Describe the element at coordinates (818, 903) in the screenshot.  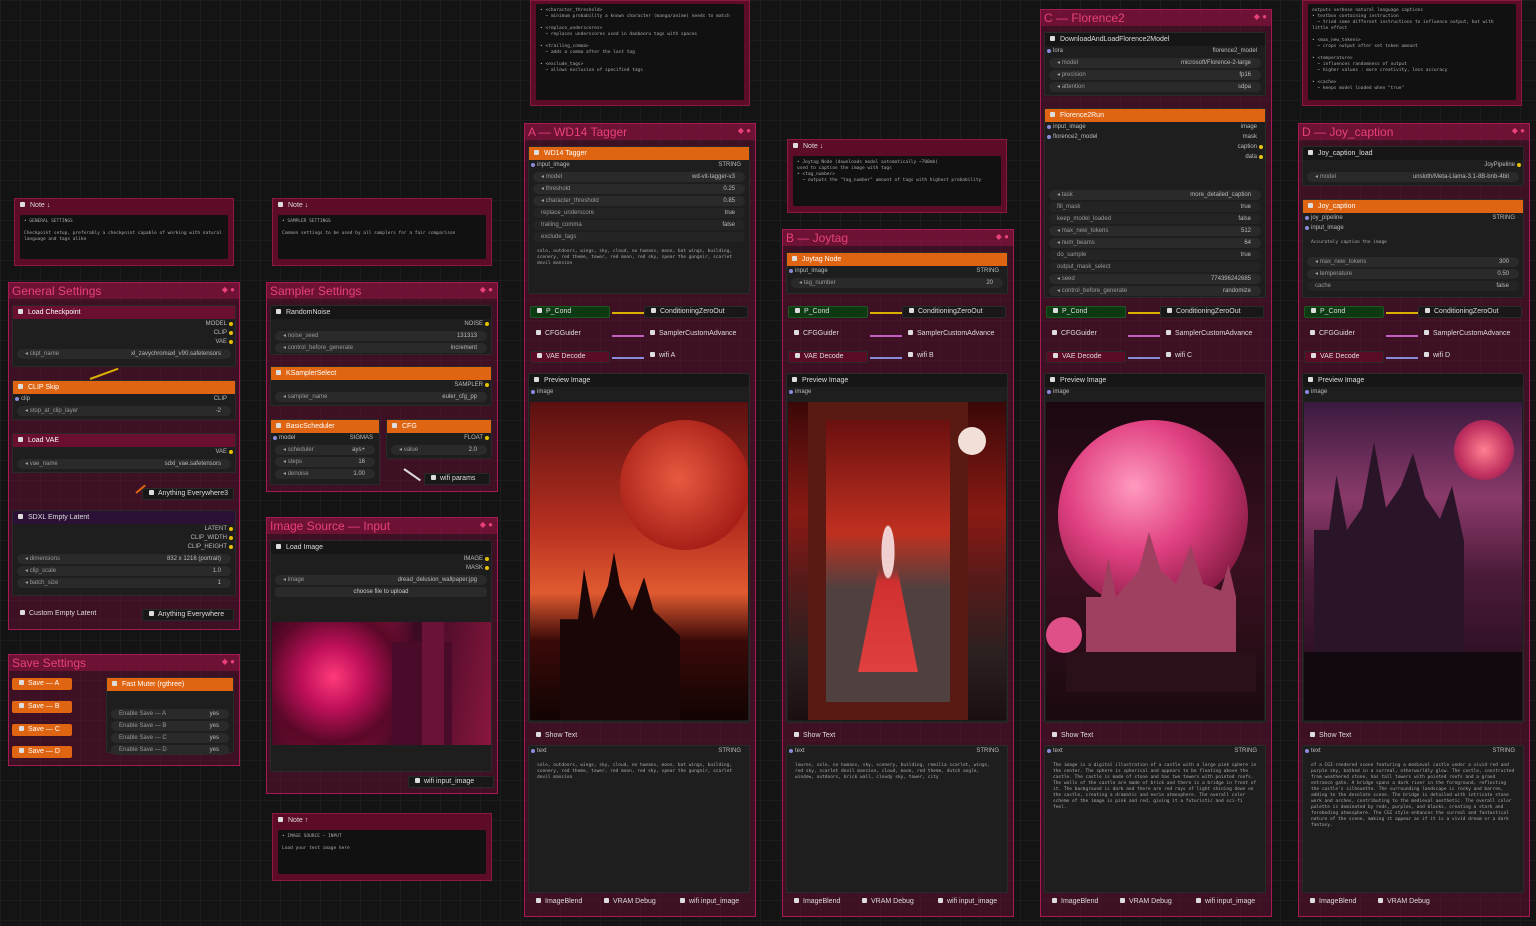
I see `node-image-blend-b: ImageBlend` at that location.